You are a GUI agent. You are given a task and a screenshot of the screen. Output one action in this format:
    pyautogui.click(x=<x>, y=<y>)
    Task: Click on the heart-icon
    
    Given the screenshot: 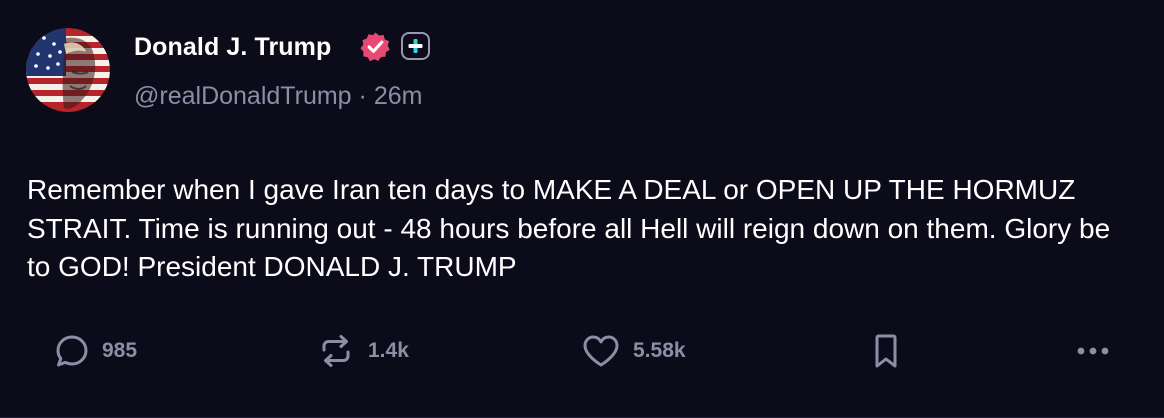 What is the action you would take?
    pyautogui.click(x=601, y=351)
    